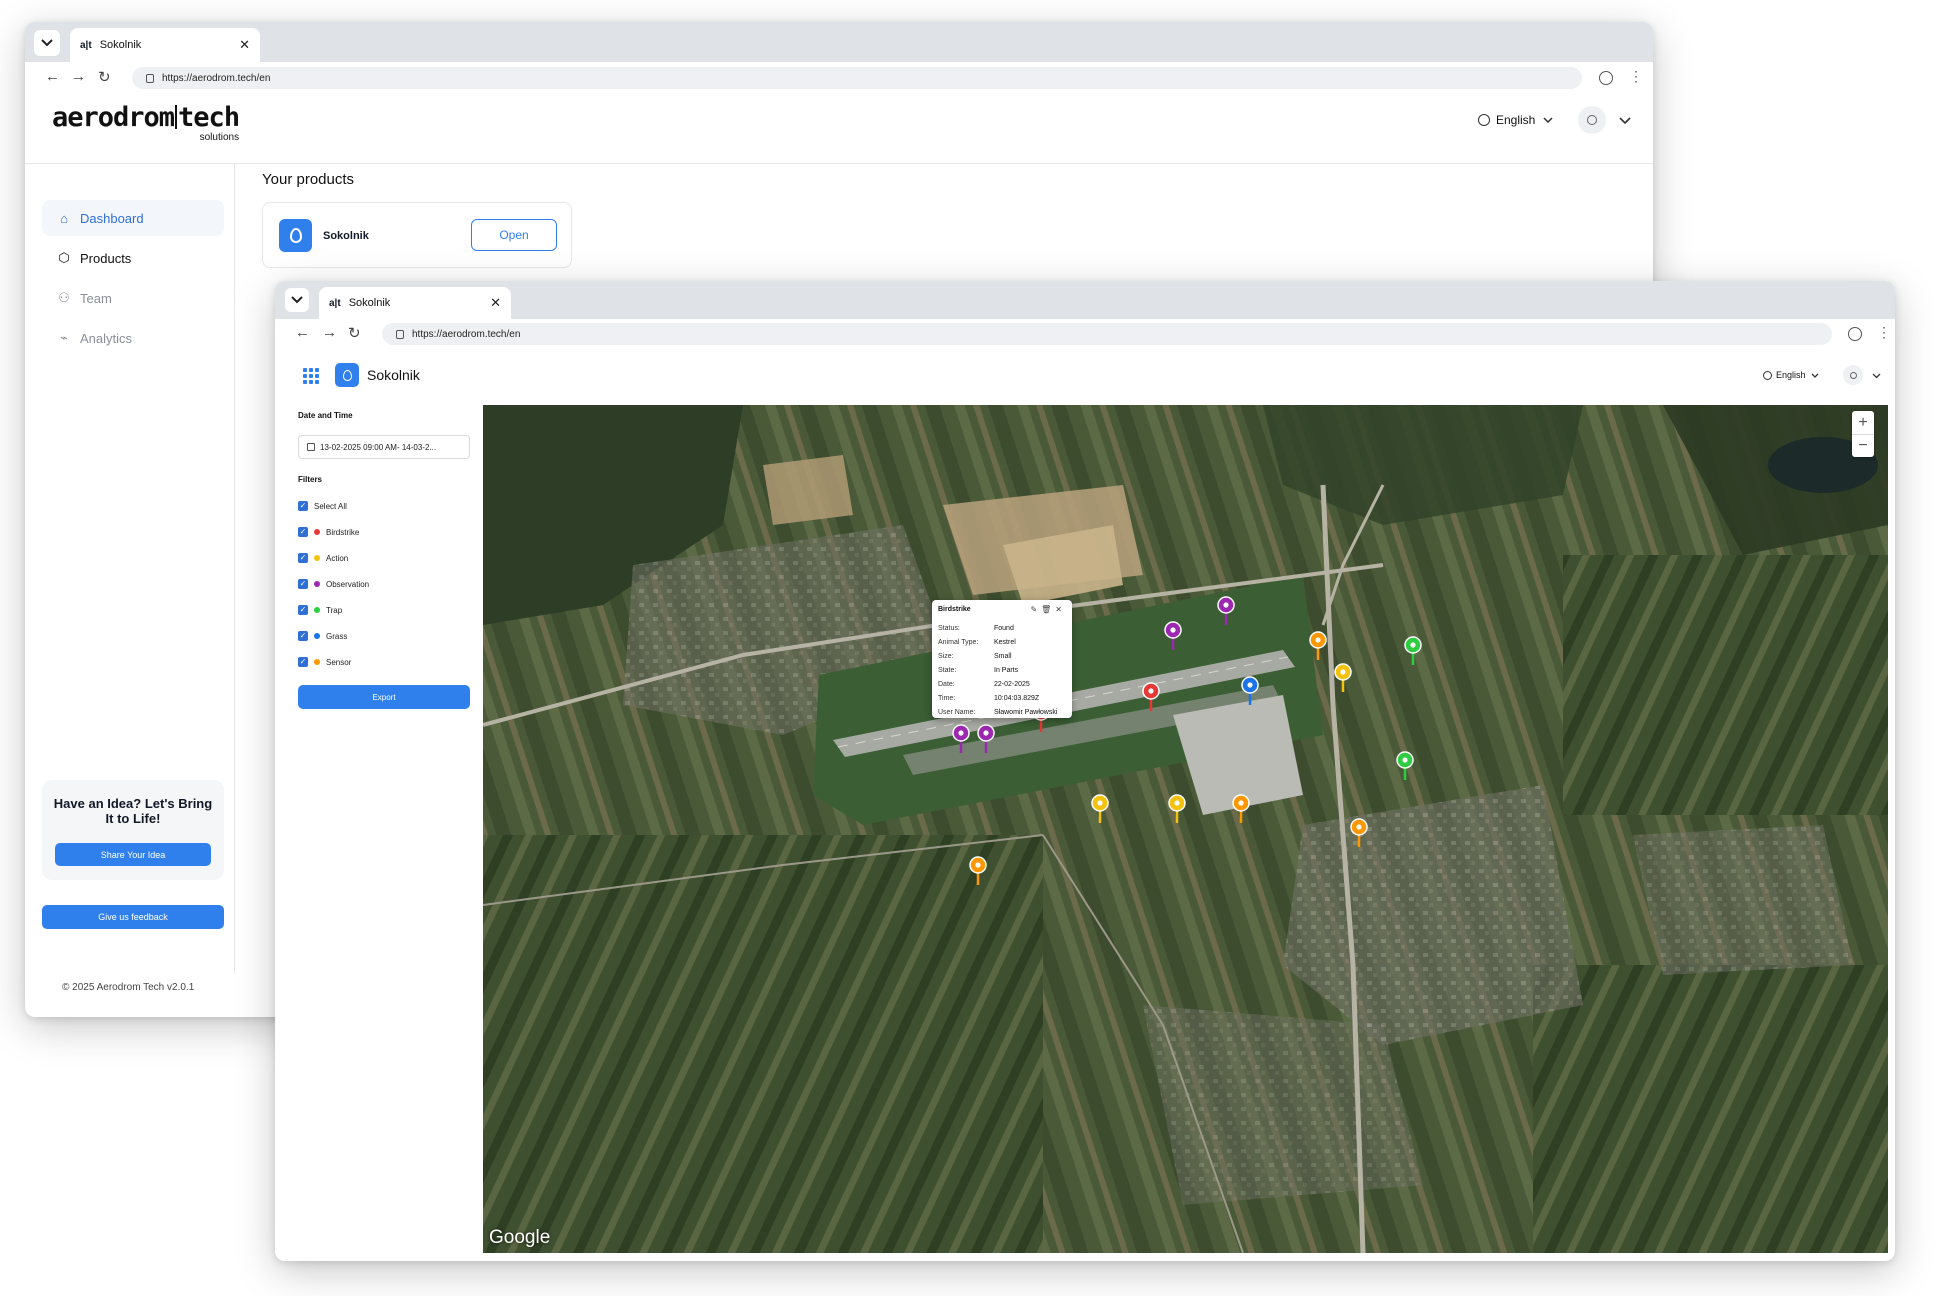  What do you see at coordinates (520, 1237) in the screenshot?
I see `google-attribution: Google` at bounding box center [520, 1237].